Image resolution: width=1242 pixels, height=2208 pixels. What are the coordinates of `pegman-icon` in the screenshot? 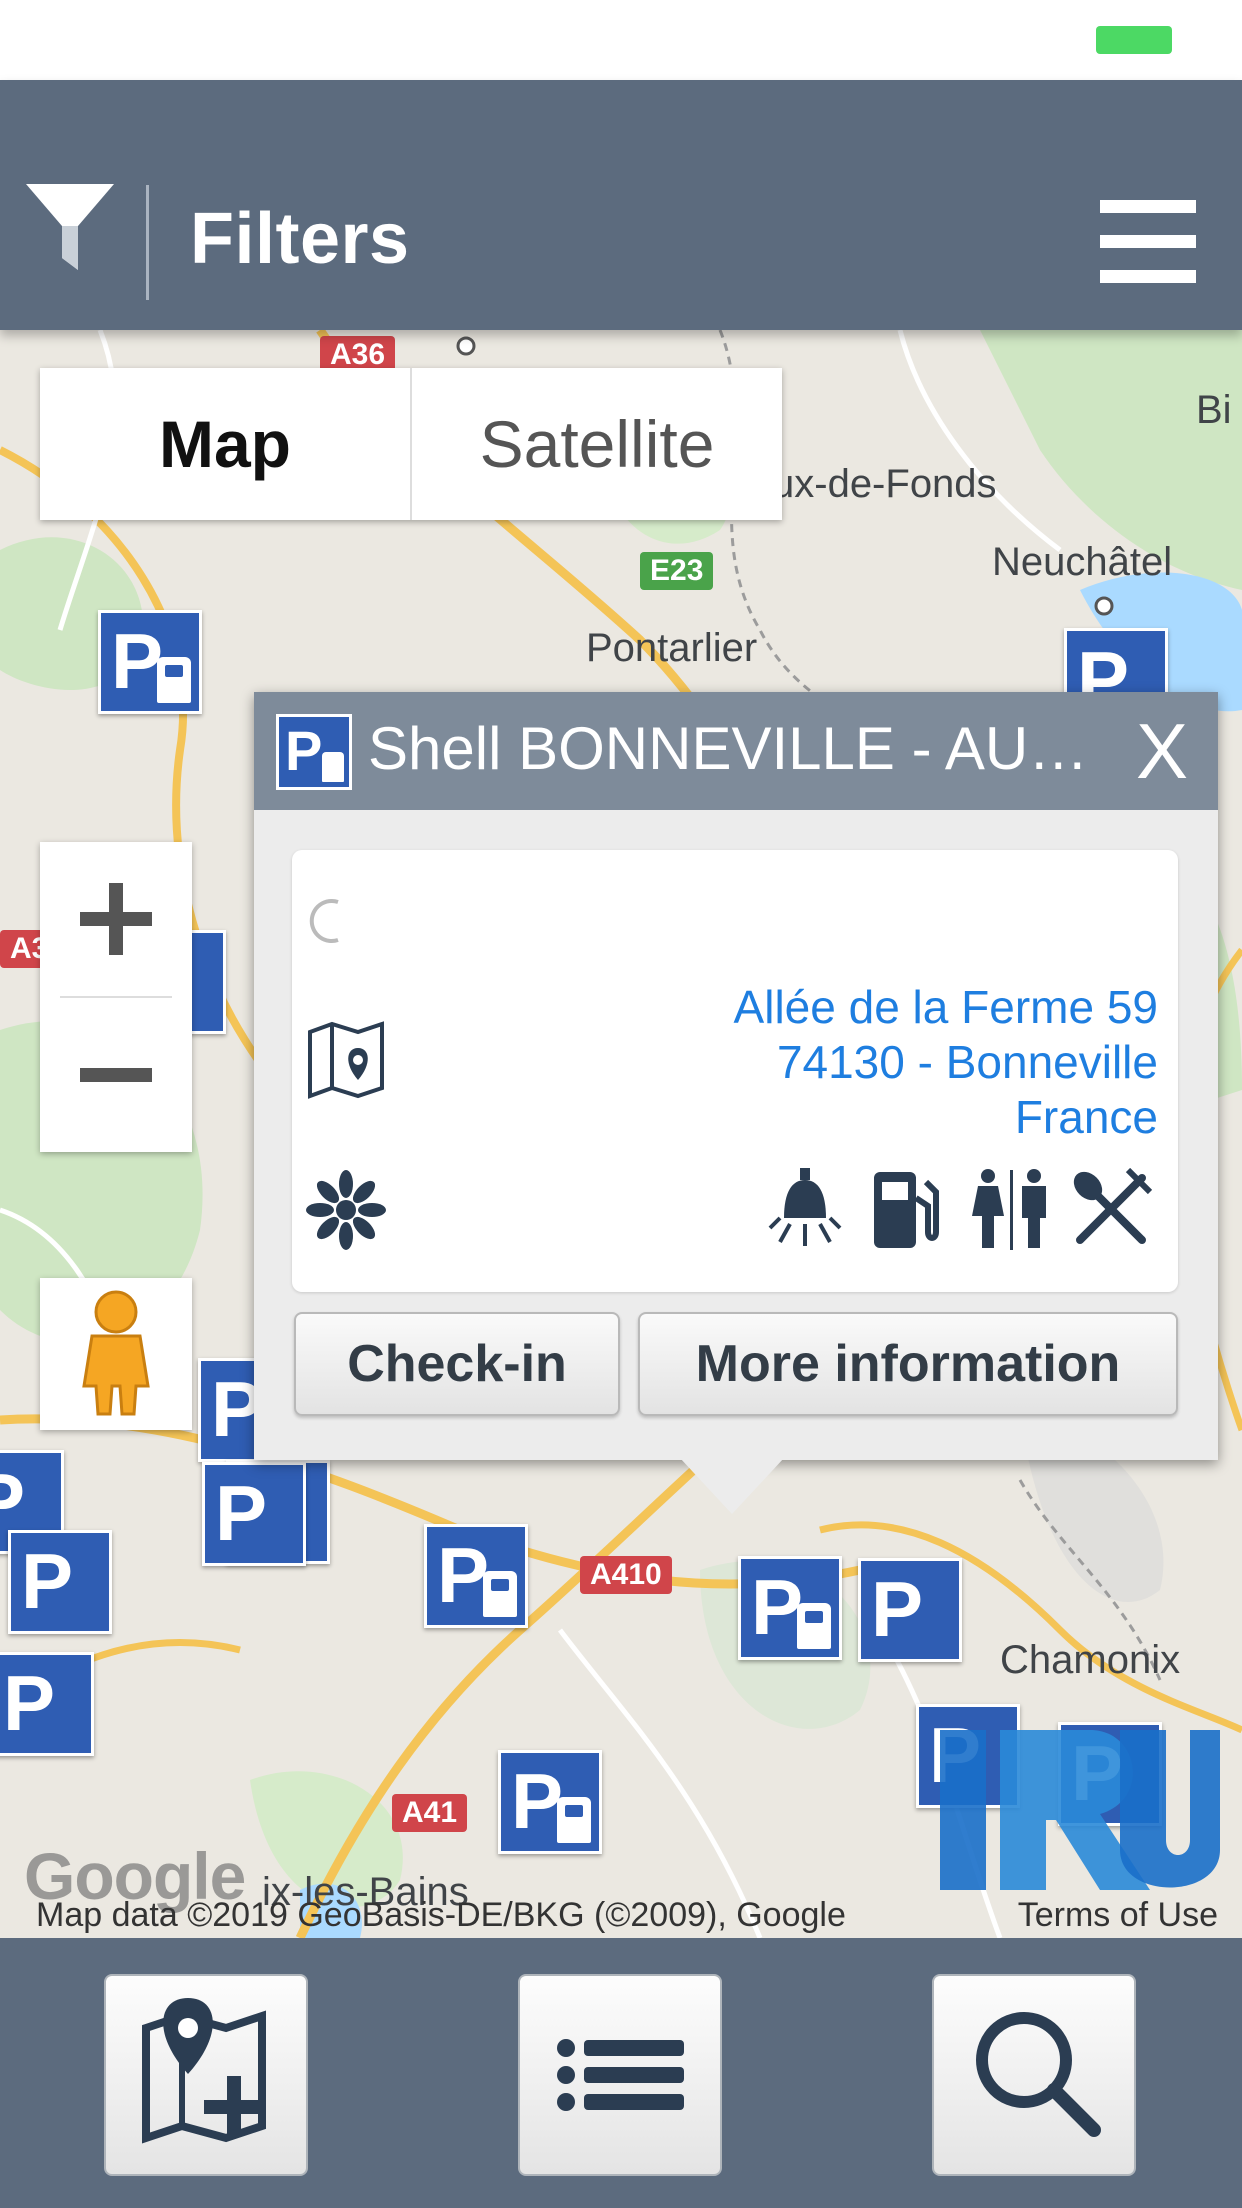 It's located at (116, 1353).